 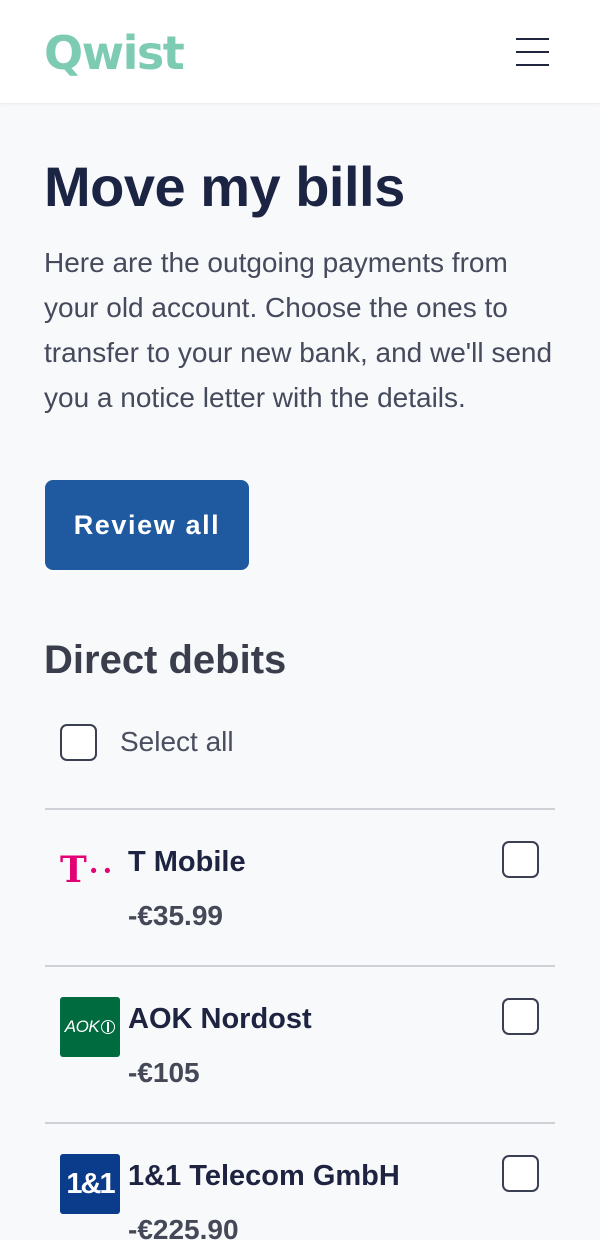 What do you see at coordinates (187, 862) in the screenshot?
I see `debit-name: T Mobile` at bounding box center [187, 862].